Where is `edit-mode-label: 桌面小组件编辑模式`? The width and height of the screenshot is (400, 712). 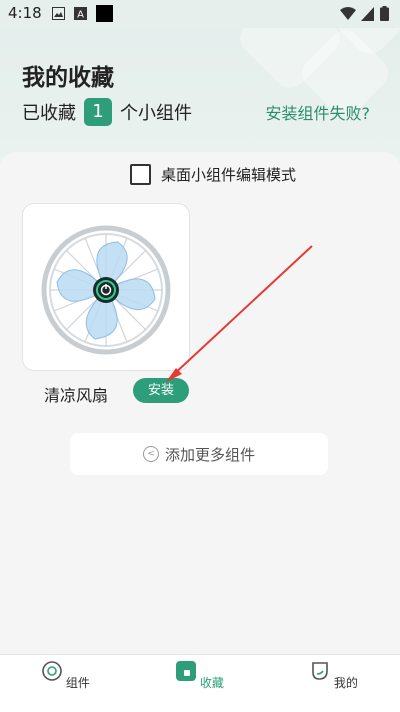
edit-mode-label: 桌面小组件编辑模式 is located at coordinates (229, 175).